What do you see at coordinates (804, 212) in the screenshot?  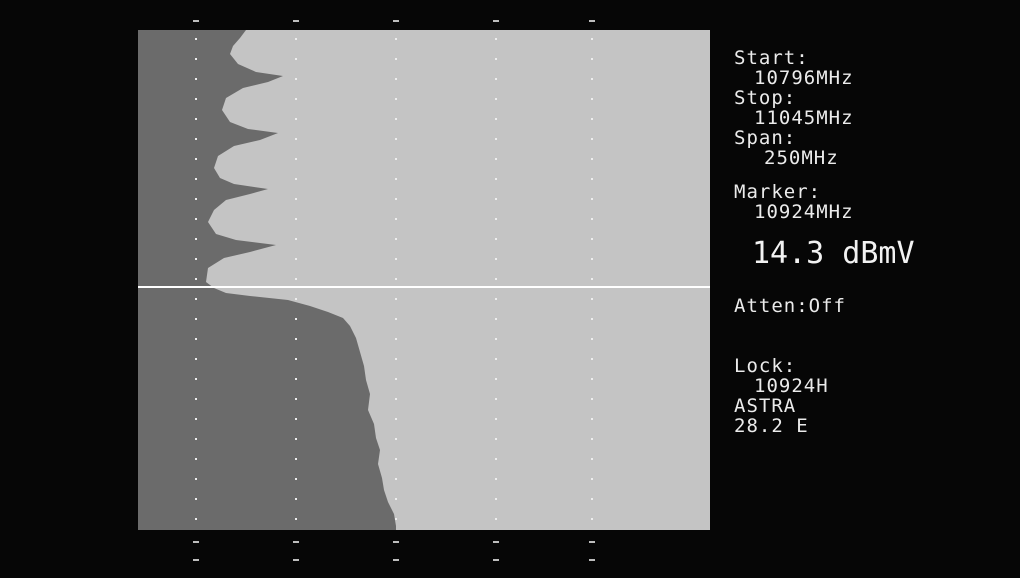 I see `marker-value: 10924MHz` at bounding box center [804, 212].